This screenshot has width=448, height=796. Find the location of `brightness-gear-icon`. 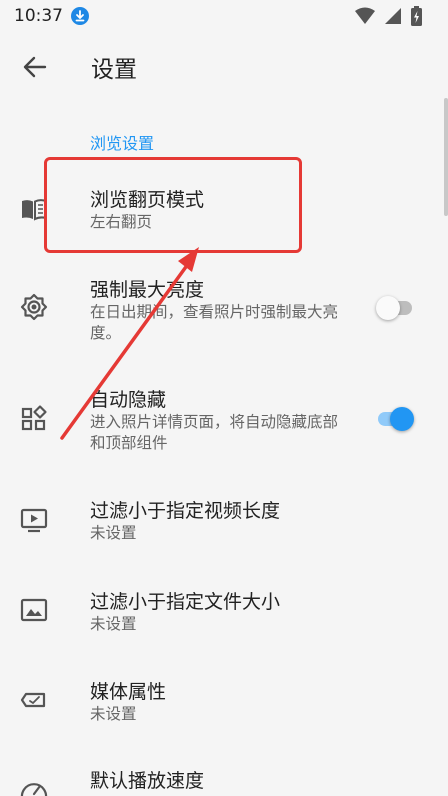

brightness-gear-icon is located at coordinates (34, 307).